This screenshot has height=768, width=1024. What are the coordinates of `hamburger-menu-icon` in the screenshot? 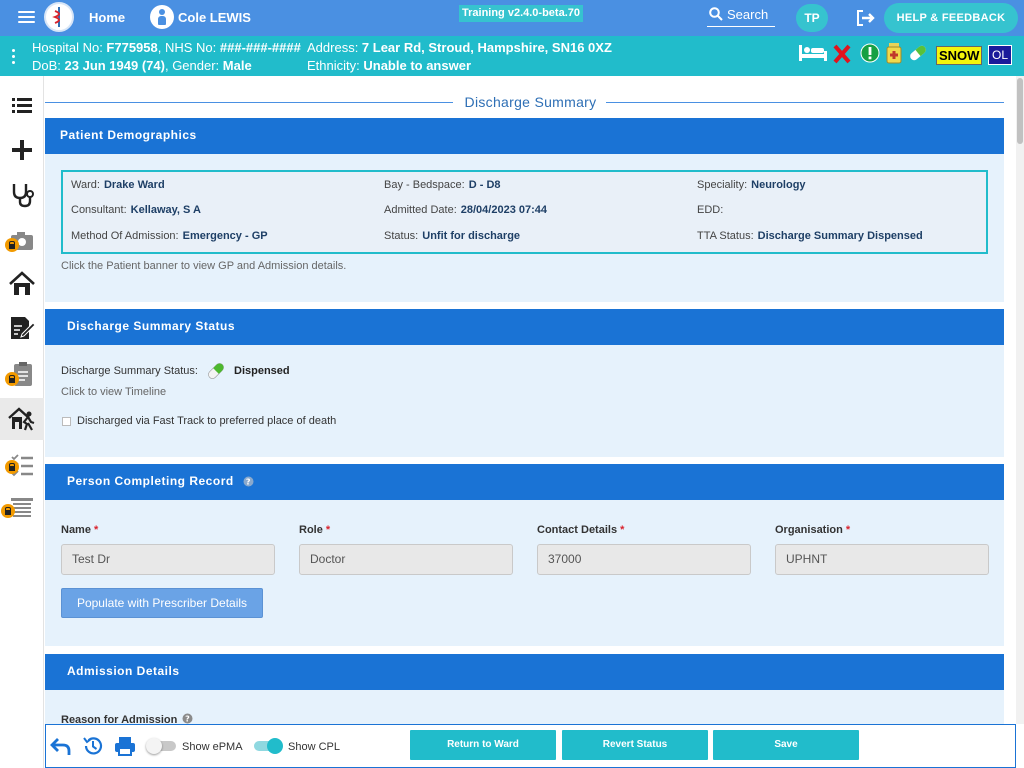 It's located at (26, 18).